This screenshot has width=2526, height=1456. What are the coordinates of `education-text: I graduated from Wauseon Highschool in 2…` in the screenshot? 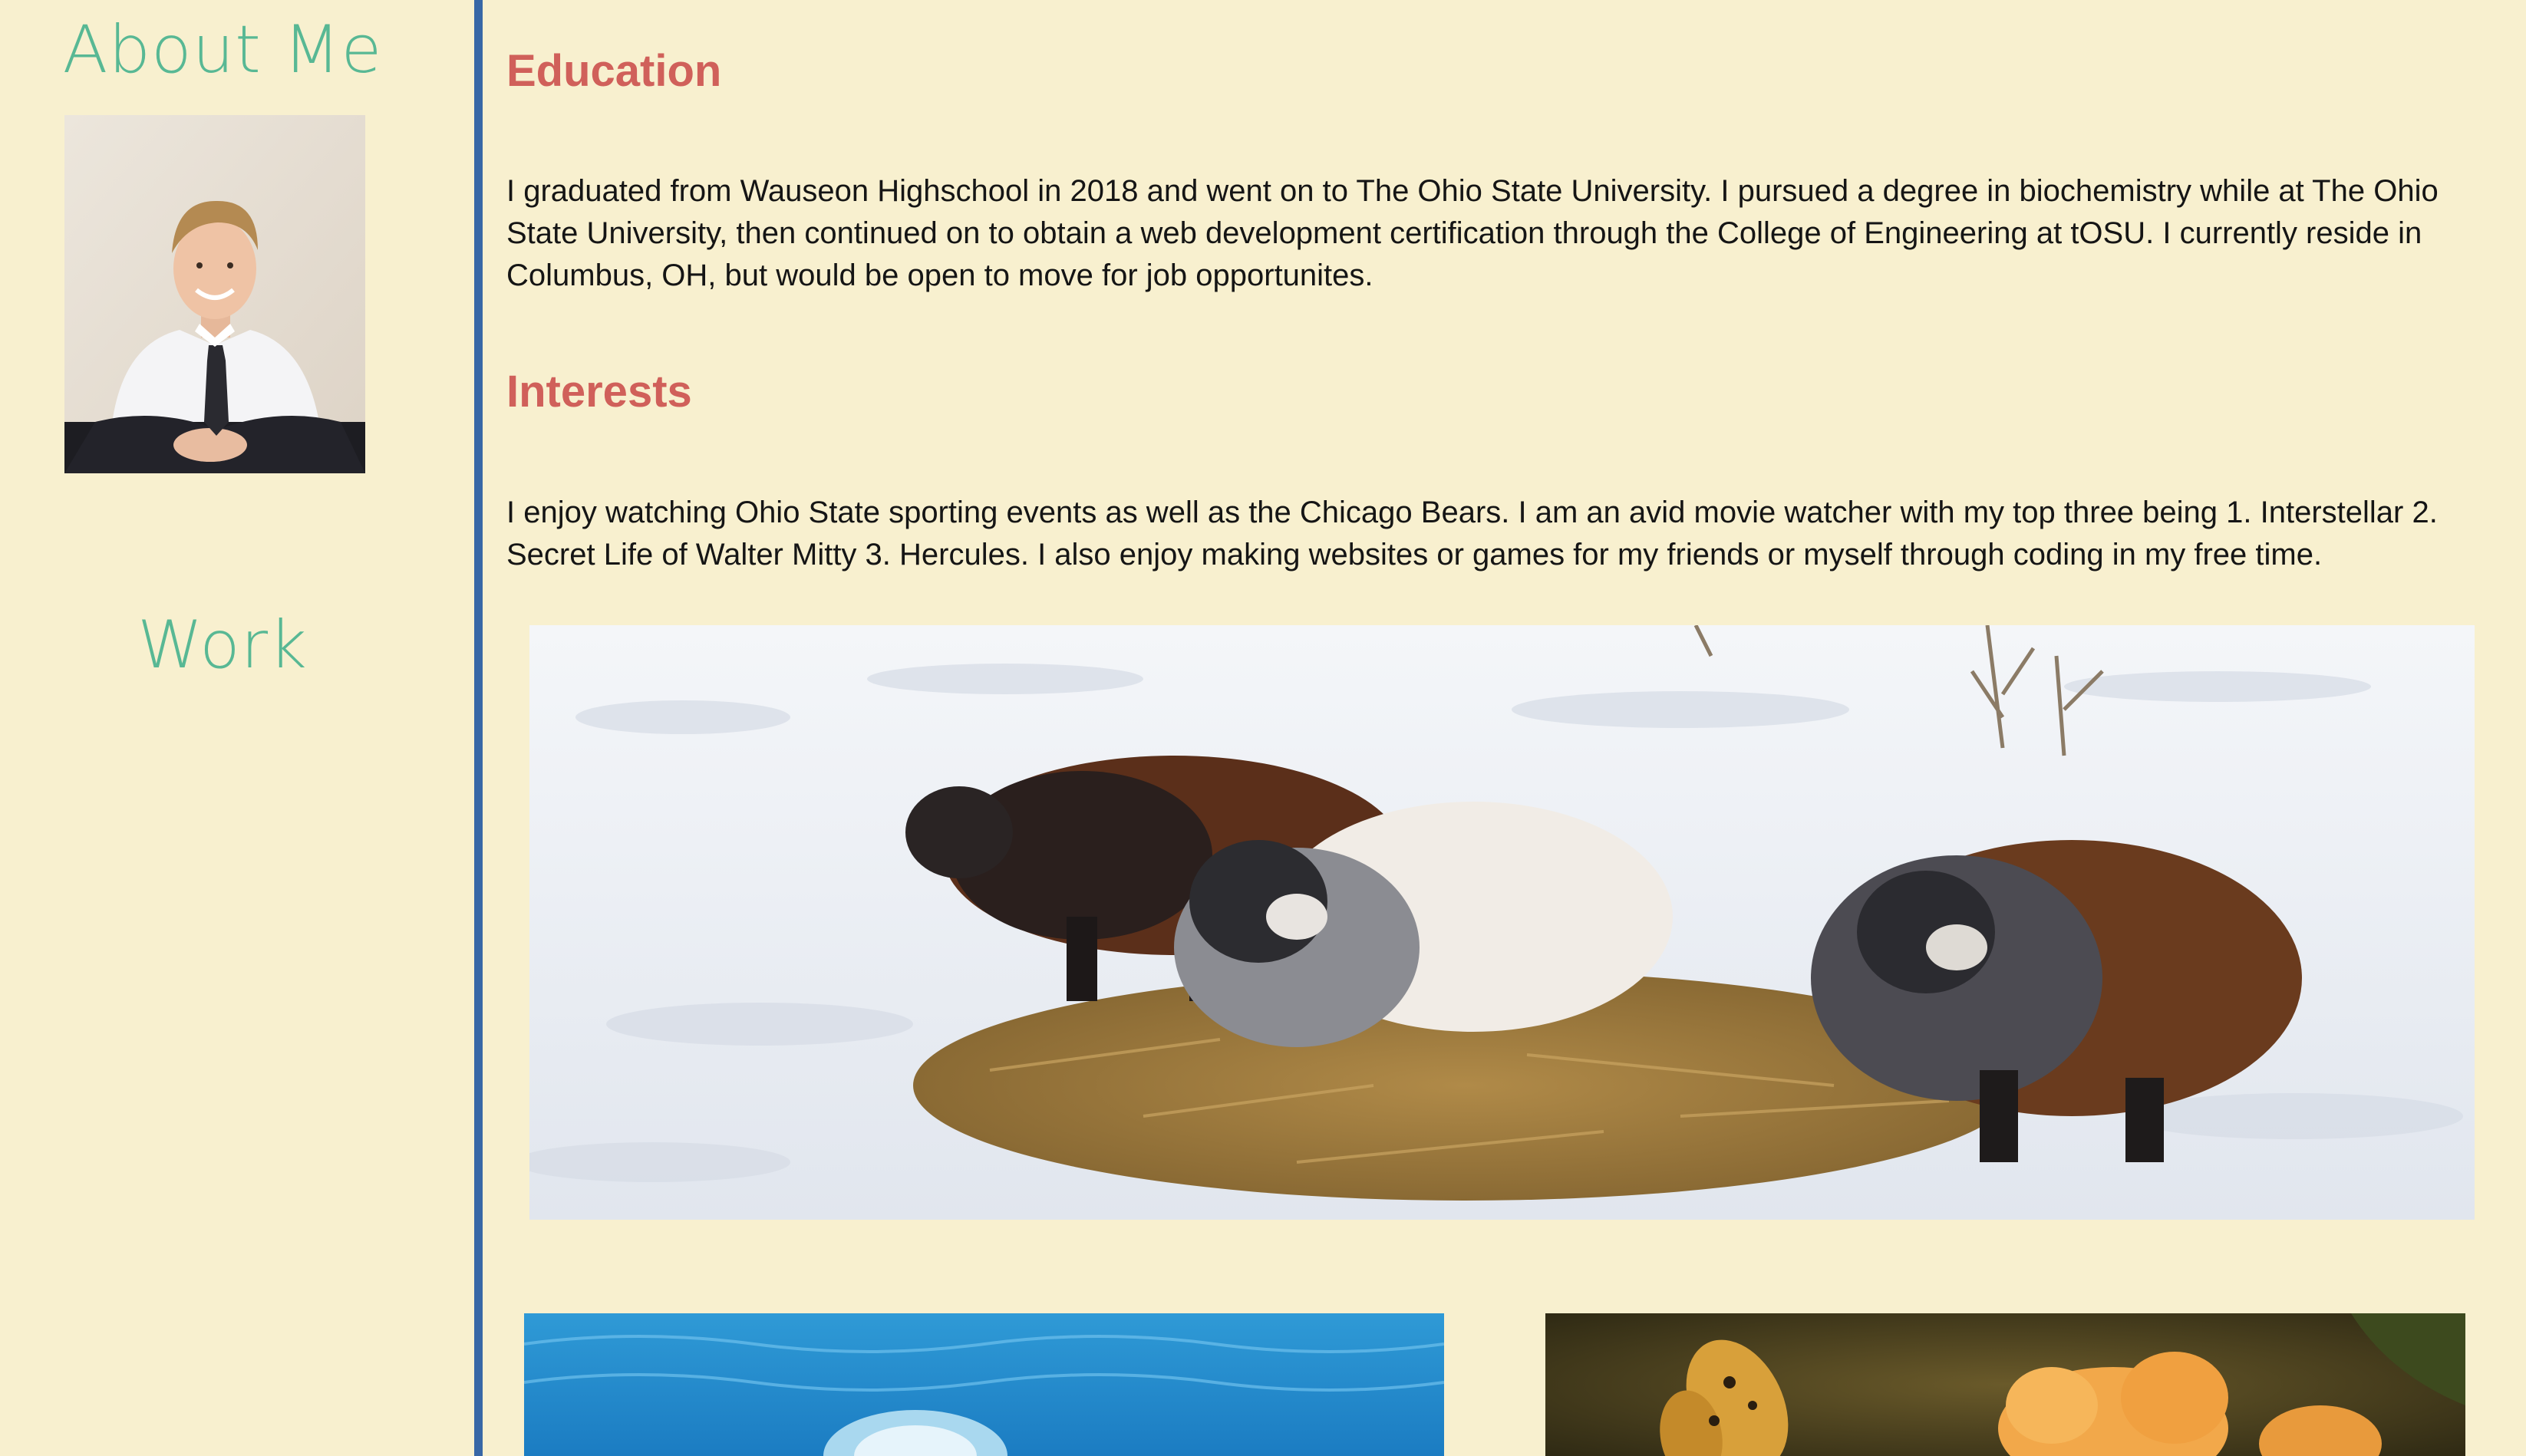 It's located at (1472, 233).